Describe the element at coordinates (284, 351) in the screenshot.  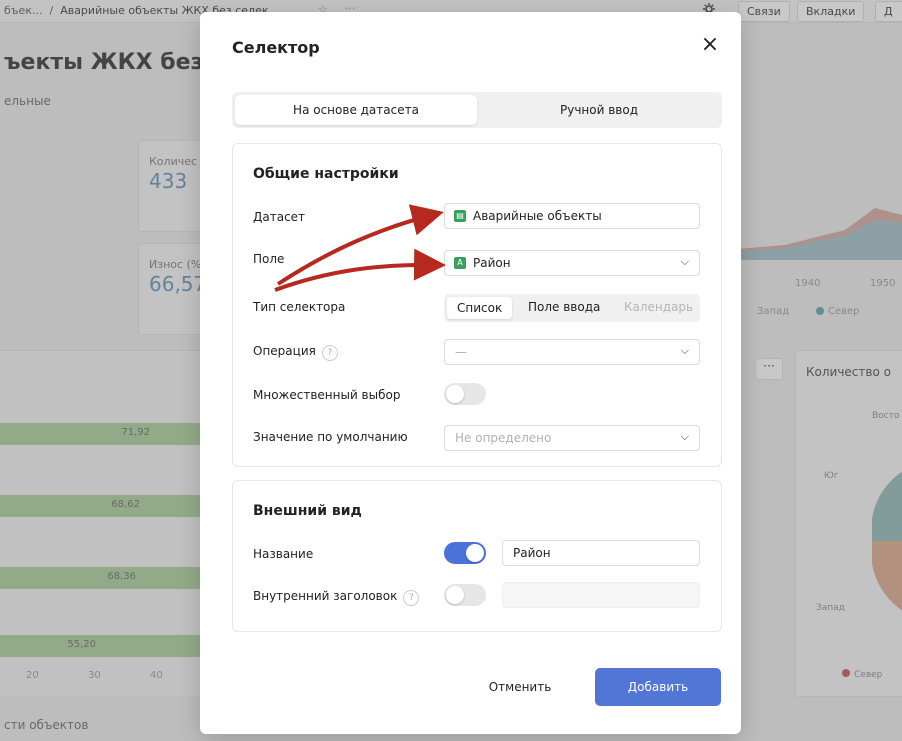
I see `operation-label-text: Операция` at that location.